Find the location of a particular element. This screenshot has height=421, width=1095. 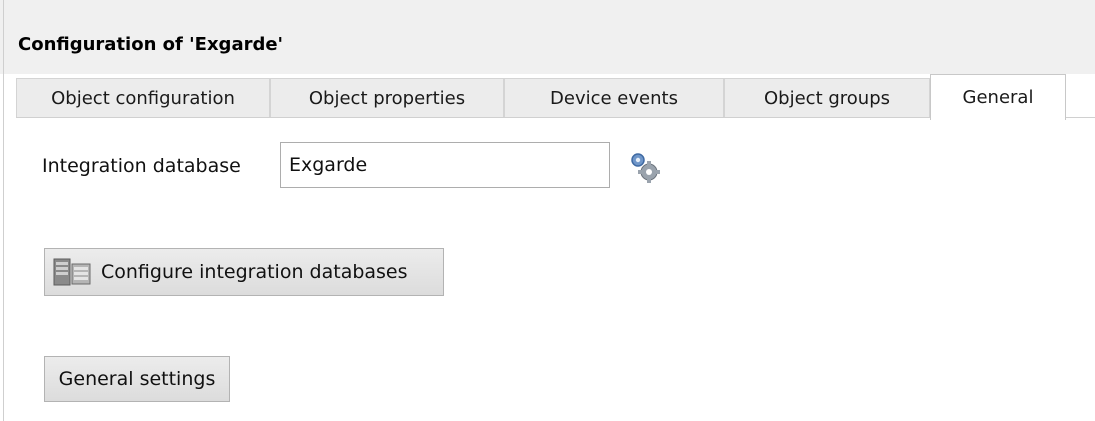

configure-integration-databases-button: Configure integration databases is located at coordinates (244, 272).